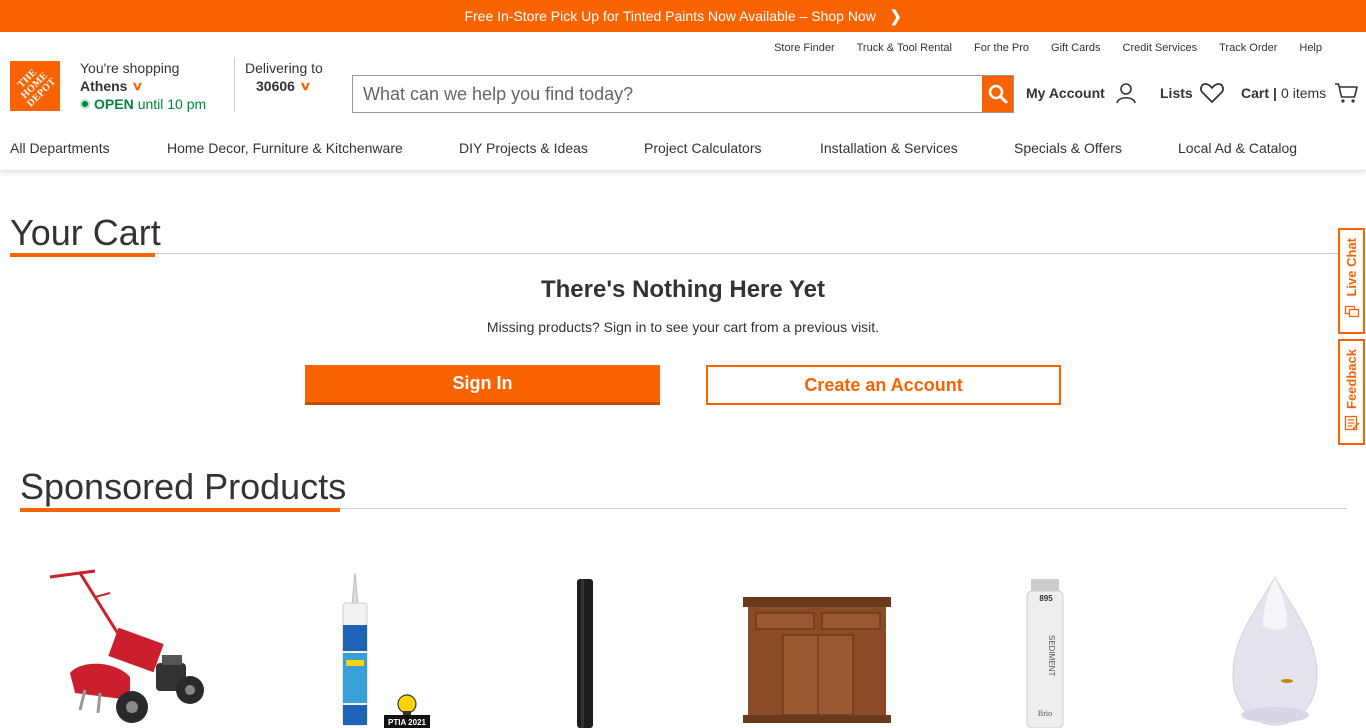  What do you see at coordinates (114, 104) in the screenshot?
I see `store-status: OPEN` at bounding box center [114, 104].